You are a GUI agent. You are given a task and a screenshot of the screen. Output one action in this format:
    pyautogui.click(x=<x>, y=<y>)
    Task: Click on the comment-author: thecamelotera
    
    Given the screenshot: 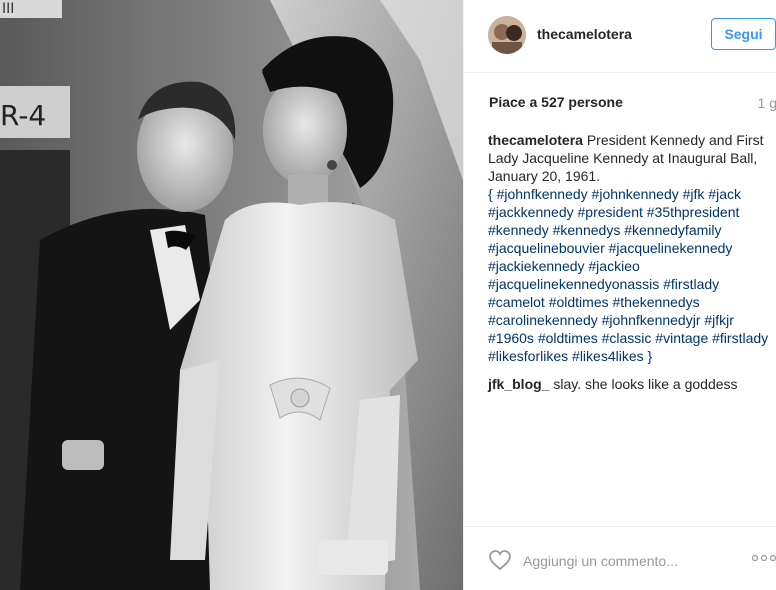 What is the action you would take?
    pyautogui.click(x=535, y=140)
    